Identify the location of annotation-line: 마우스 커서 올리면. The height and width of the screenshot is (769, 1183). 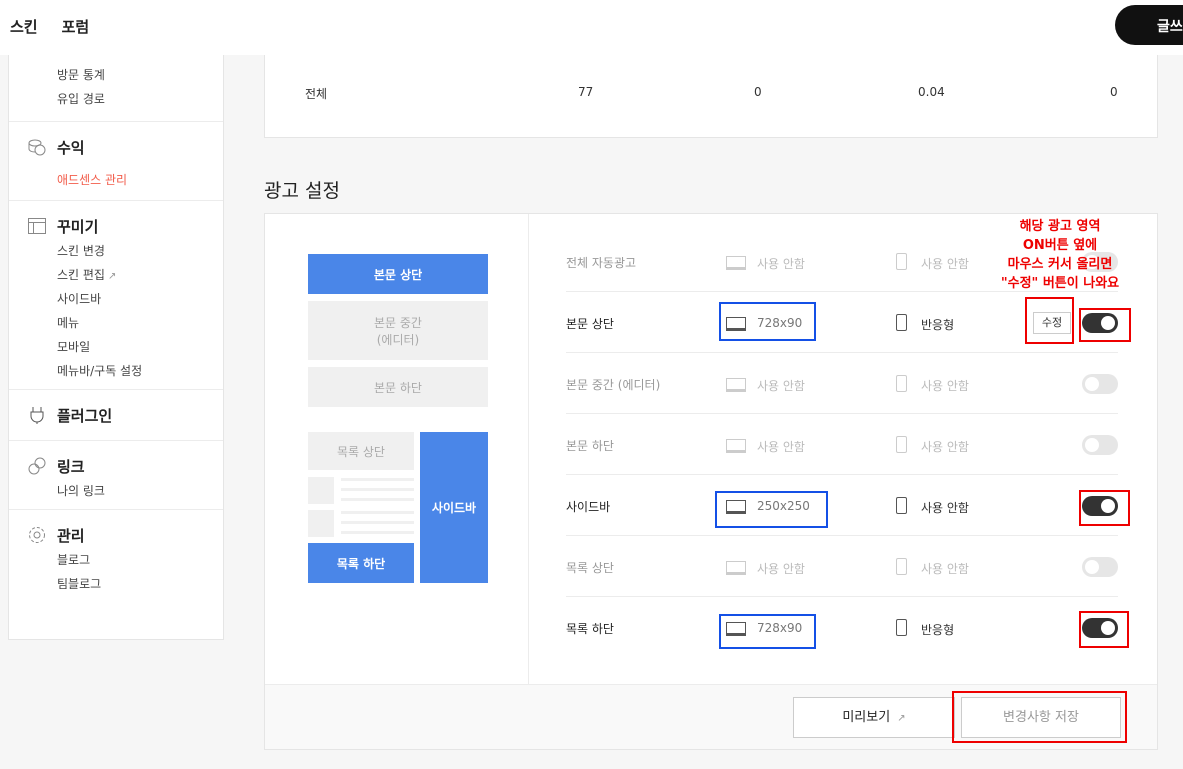
(1060, 264).